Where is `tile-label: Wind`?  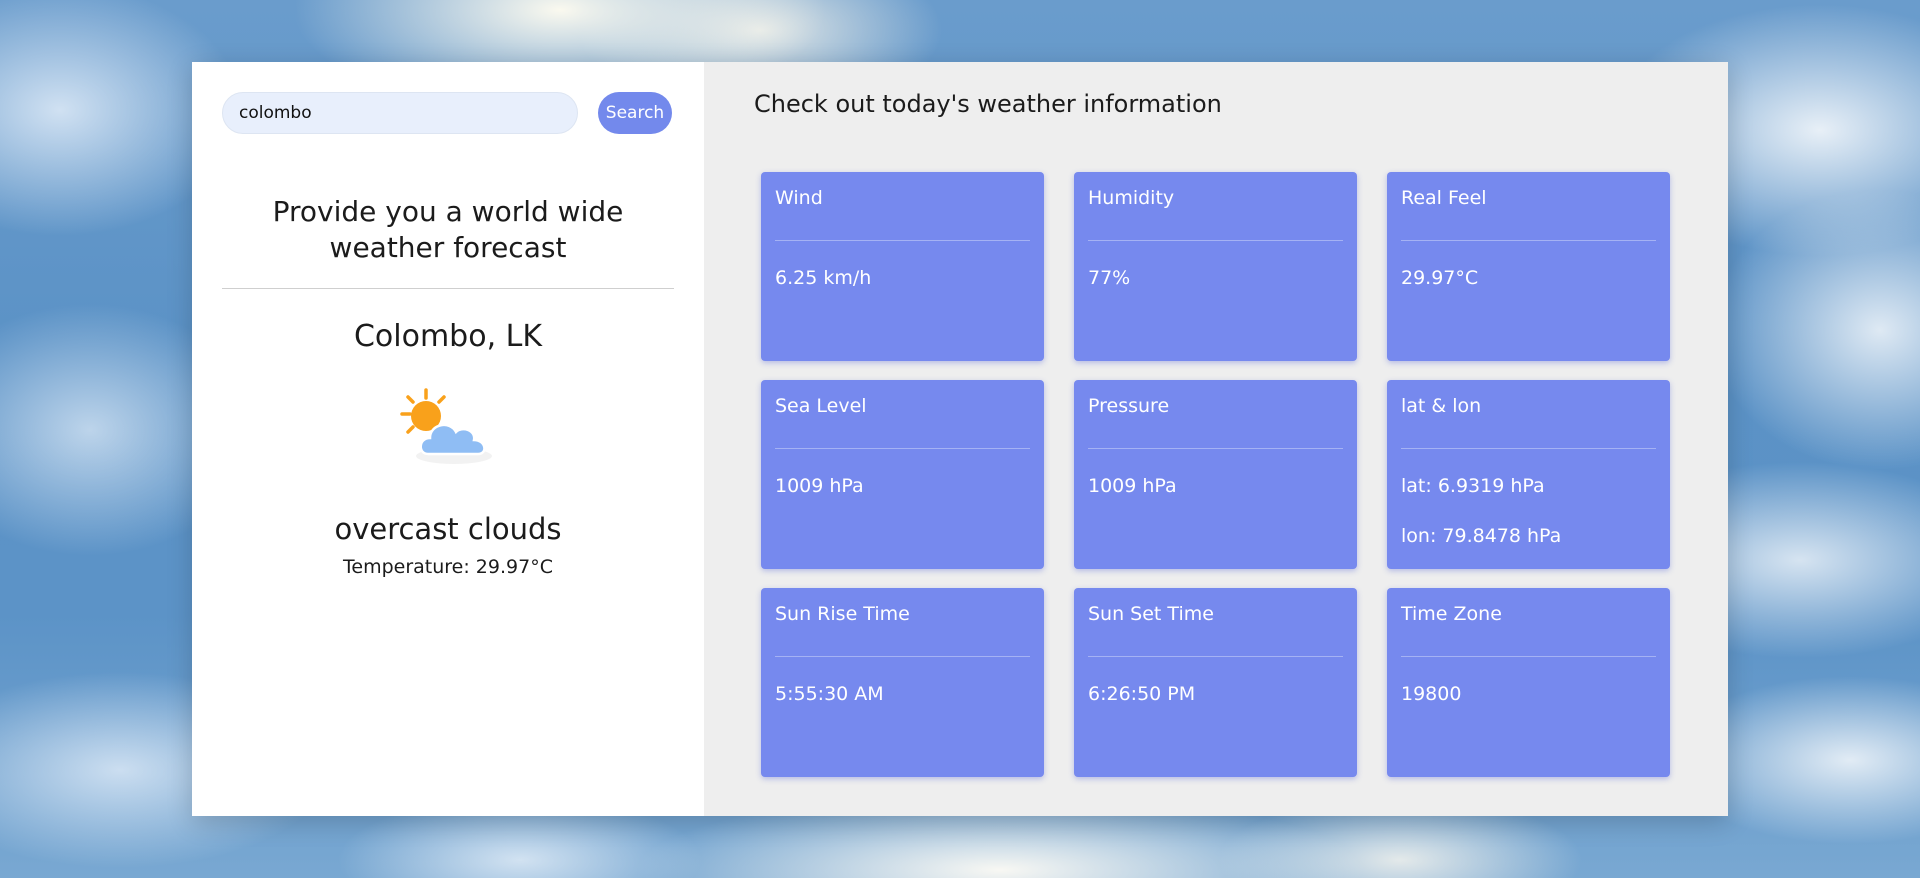
tile-label: Wind is located at coordinates (799, 198).